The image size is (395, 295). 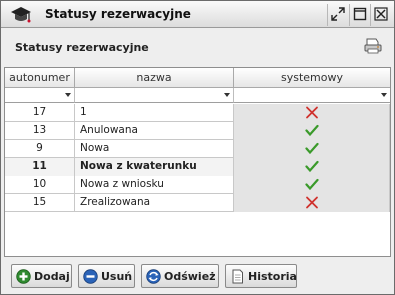 What do you see at coordinates (154, 203) in the screenshot?
I see `cell-nazwa: Zrealizowana` at bounding box center [154, 203].